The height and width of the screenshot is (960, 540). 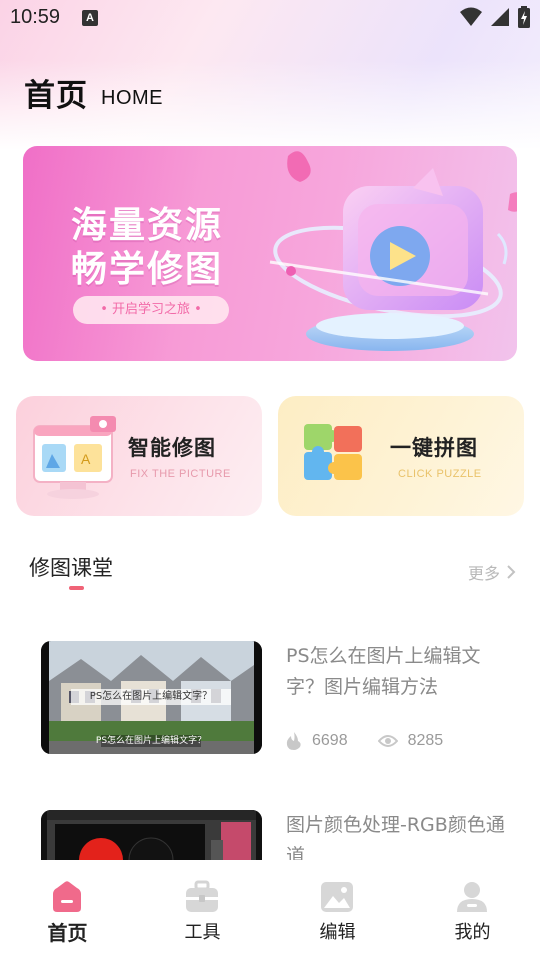 What do you see at coordinates (151, 740) in the screenshot?
I see `thumb-caption-shadow: PS怎么在图片上编辑文字？` at bounding box center [151, 740].